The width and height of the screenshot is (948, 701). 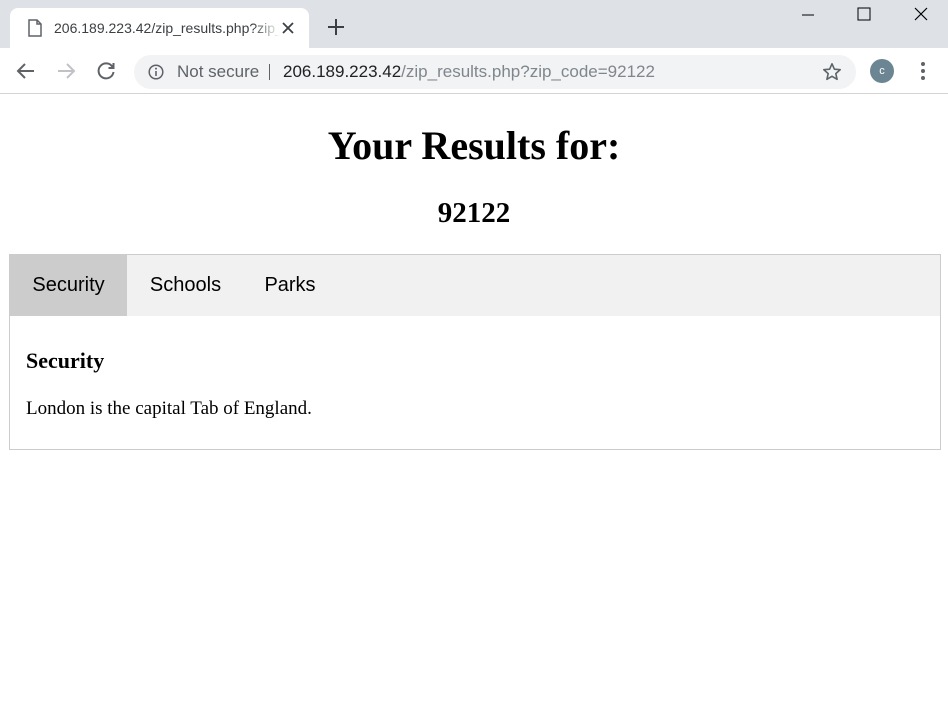 What do you see at coordinates (106, 71) in the screenshot?
I see `reload-icon` at bounding box center [106, 71].